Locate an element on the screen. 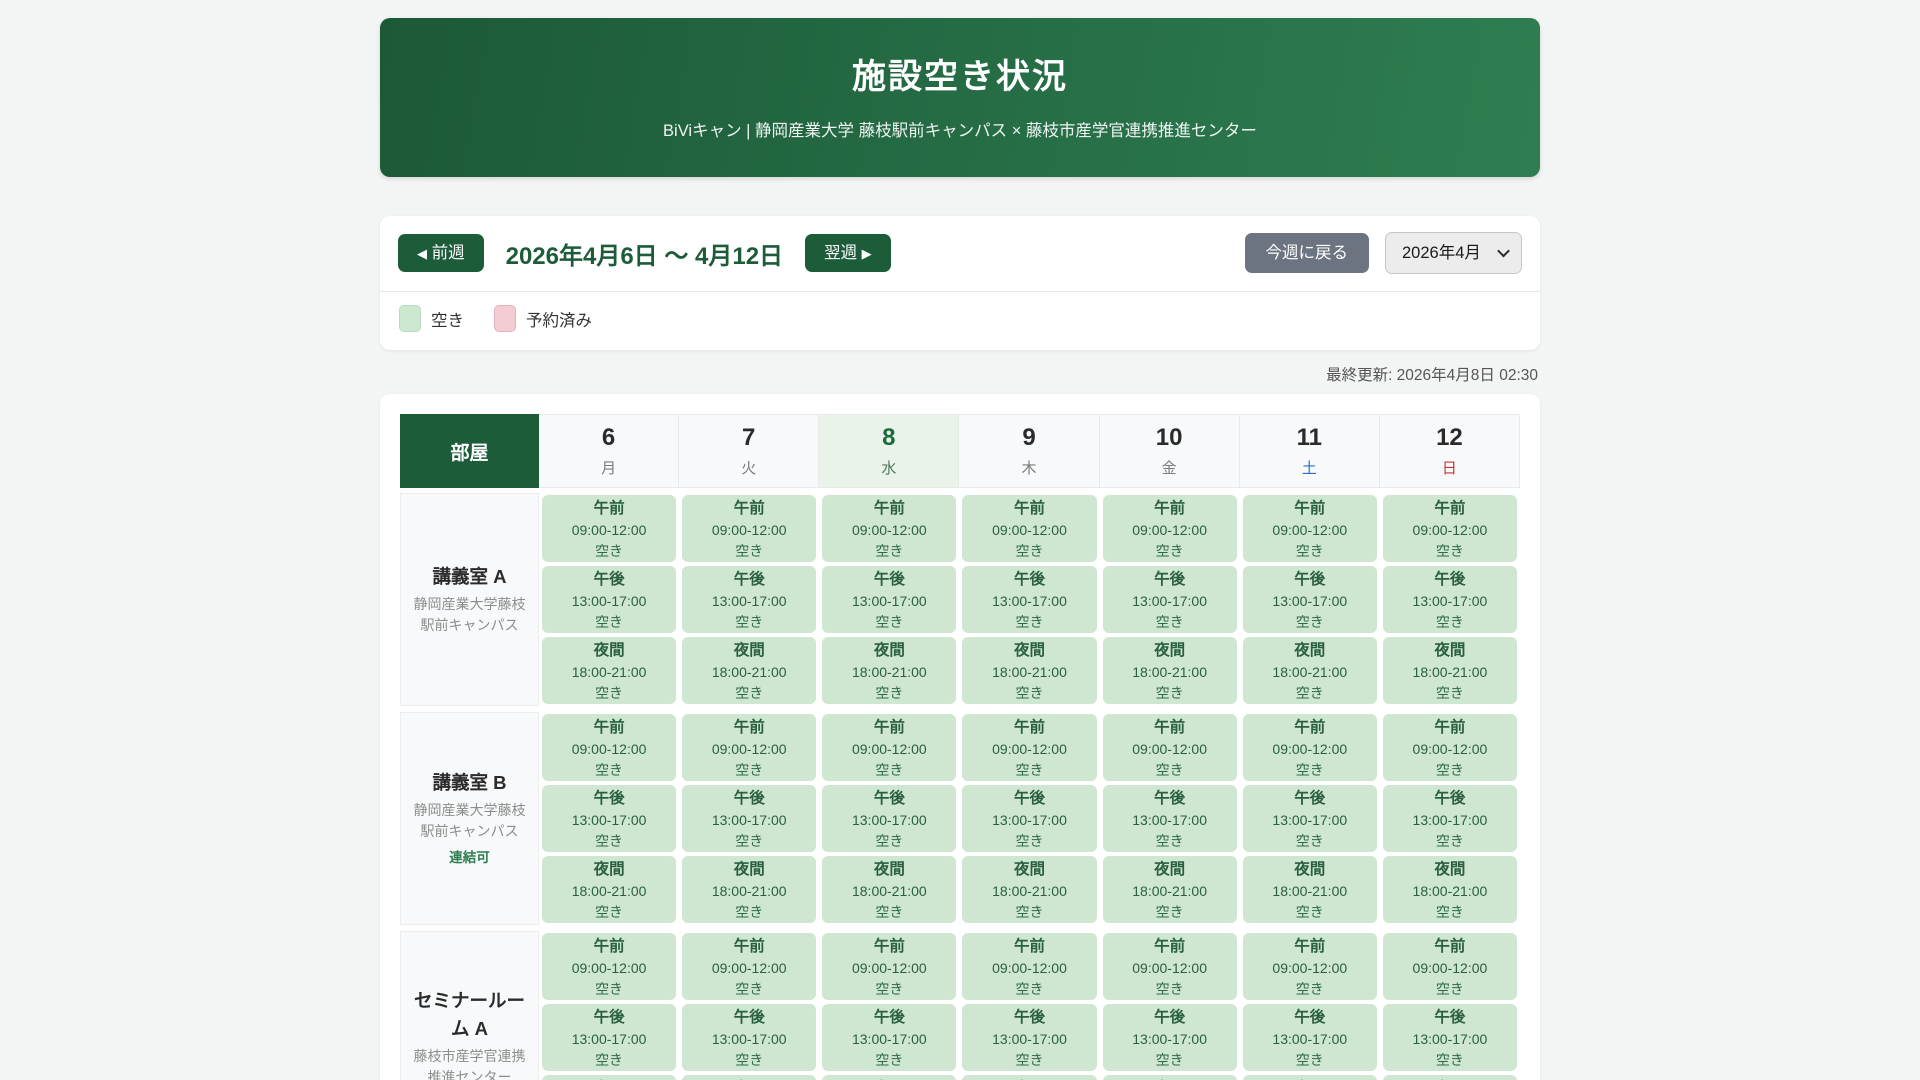 The width and height of the screenshot is (1920, 1080). back-to-this-week-button: 今週に戻る is located at coordinates (1306, 253).